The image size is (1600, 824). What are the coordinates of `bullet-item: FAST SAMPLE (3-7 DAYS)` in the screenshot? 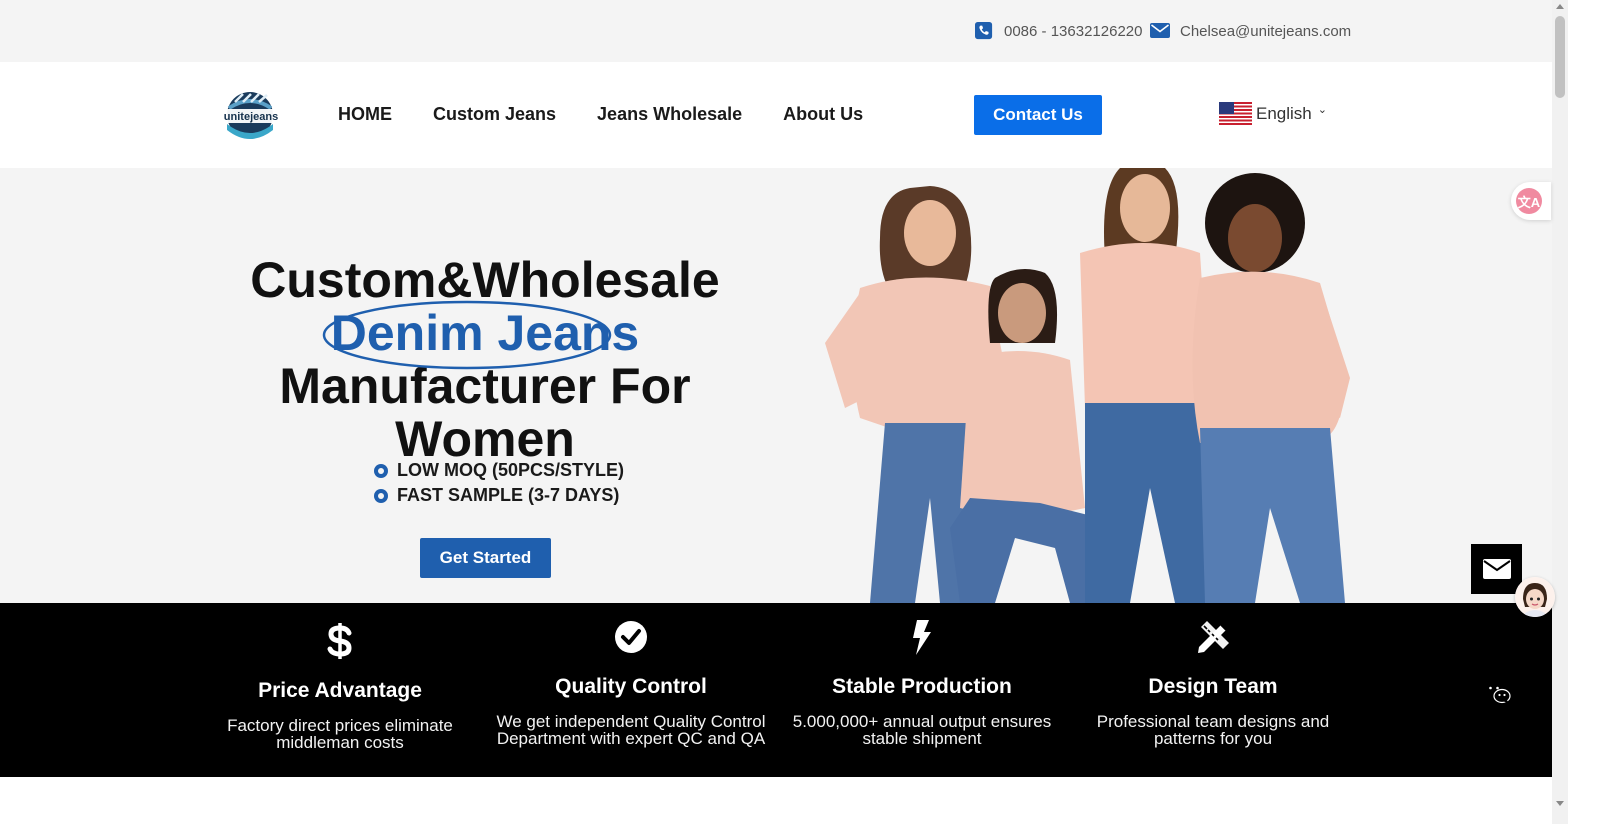 It's located at (499, 495).